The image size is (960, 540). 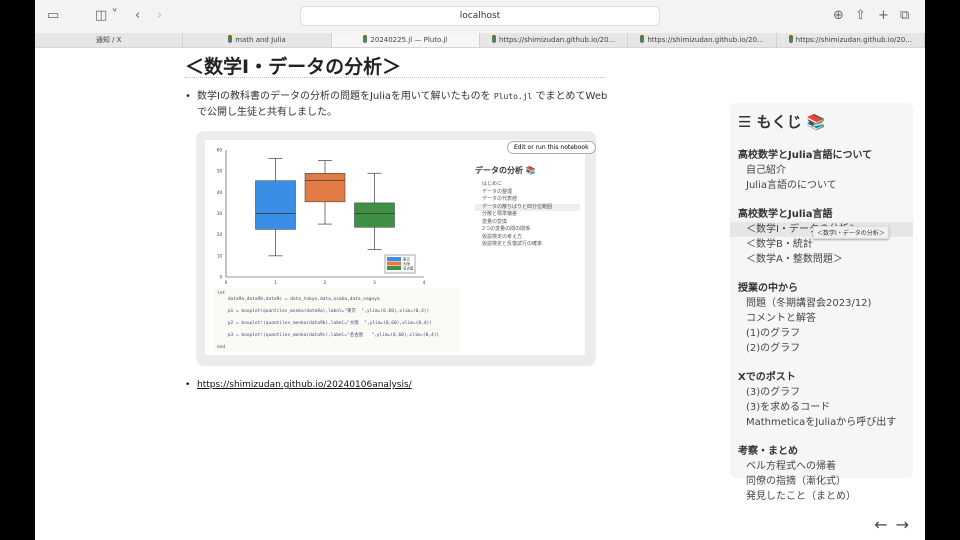 What do you see at coordinates (407, 263) in the screenshot?
I see `legend-label: 大阪` at bounding box center [407, 263].